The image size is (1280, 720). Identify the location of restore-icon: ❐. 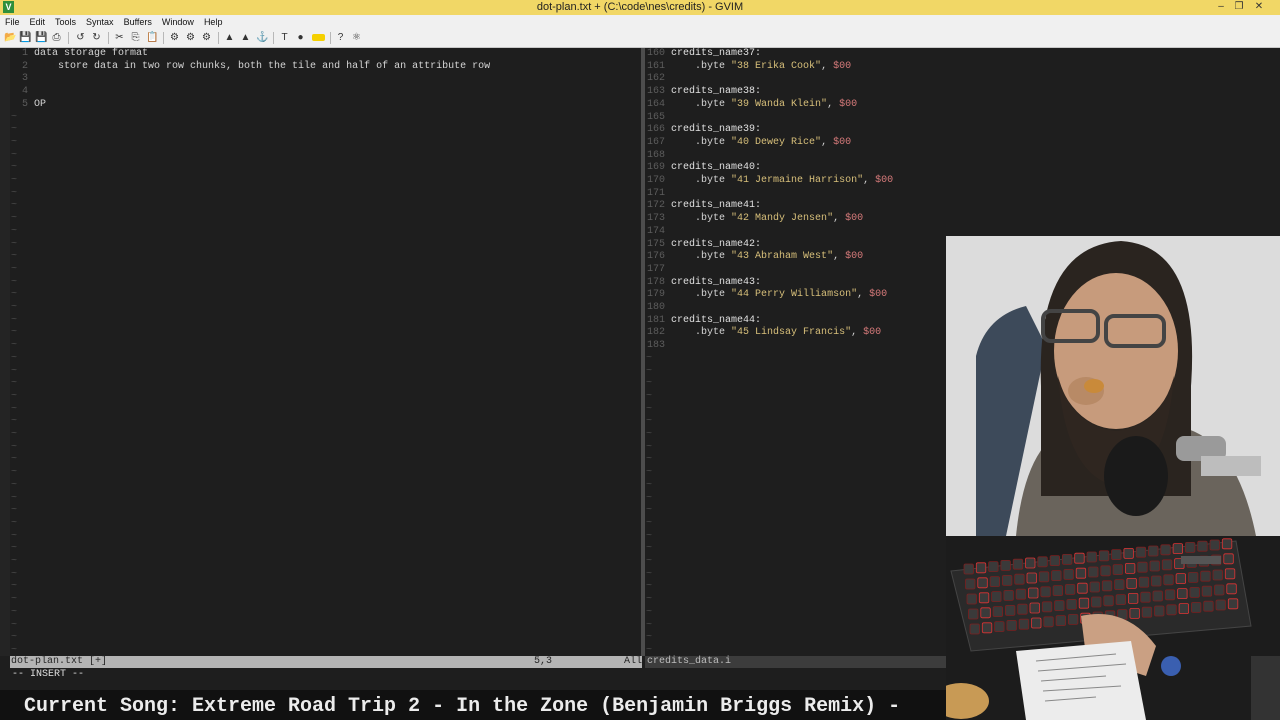
(1239, 7).